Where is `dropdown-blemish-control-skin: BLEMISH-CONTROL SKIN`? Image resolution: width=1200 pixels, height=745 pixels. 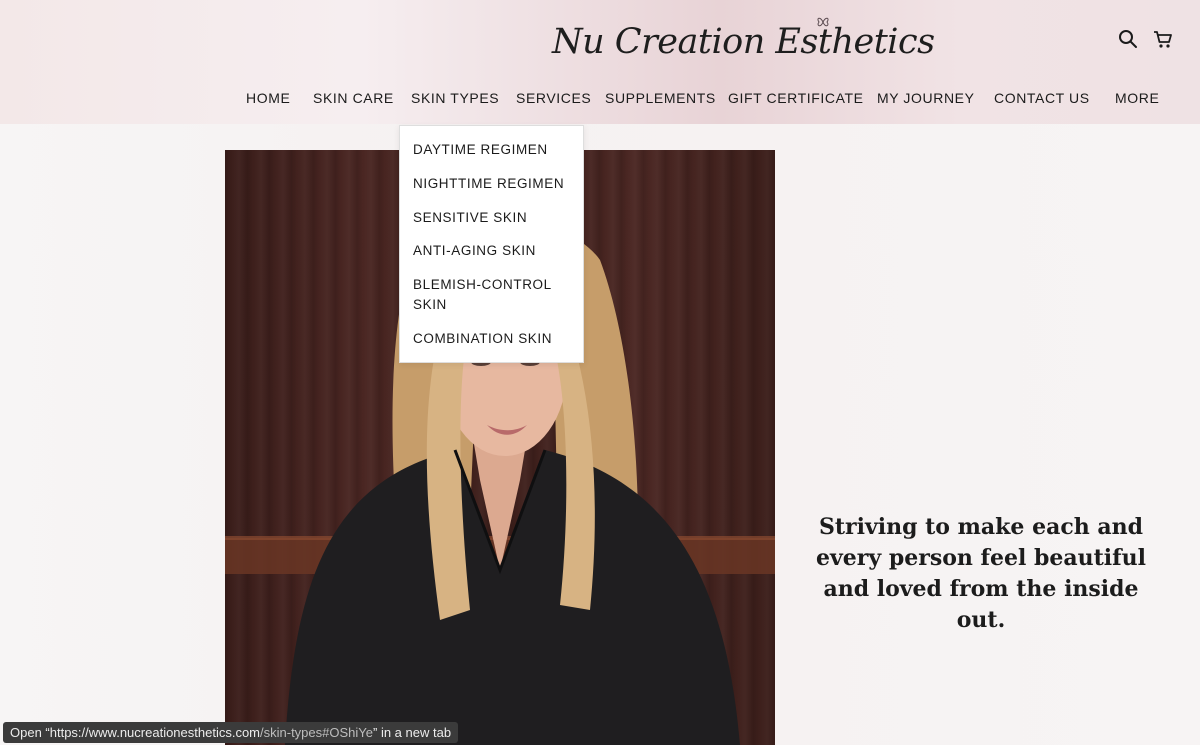
dropdown-blemish-control-skin: BLEMISH-CONTROL SKIN is located at coordinates (488, 295).